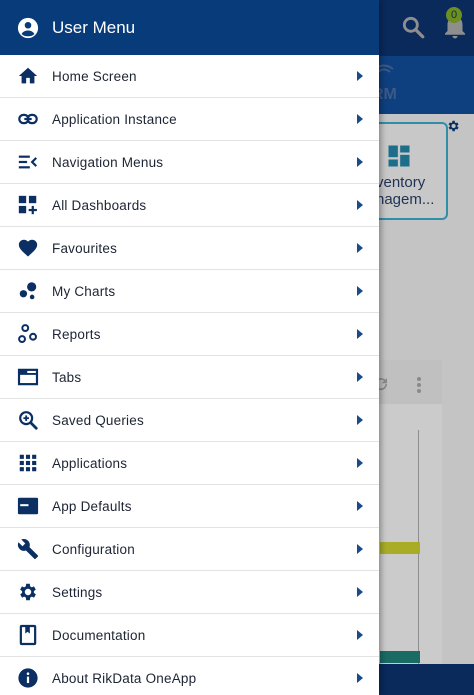 This screenshot has height=695, width=474. Describe the element at coordinates (189, 506) in the screenshot. I see `menu-item-app-defaults: App Defaults` at that location.